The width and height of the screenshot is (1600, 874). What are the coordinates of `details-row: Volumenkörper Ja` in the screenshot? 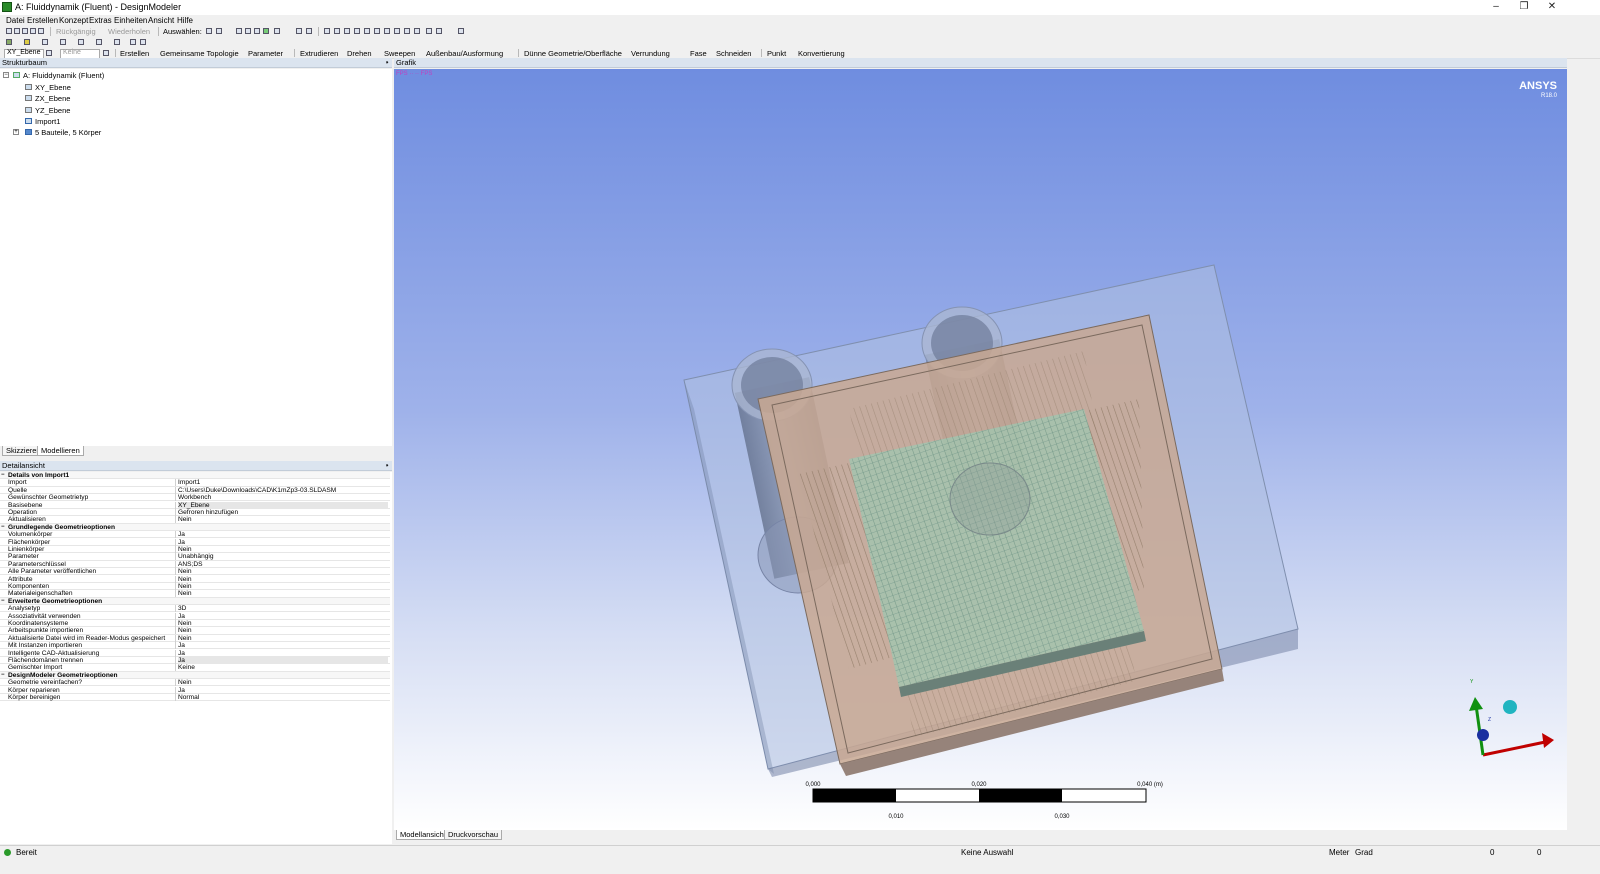 It's located at (195, 535).